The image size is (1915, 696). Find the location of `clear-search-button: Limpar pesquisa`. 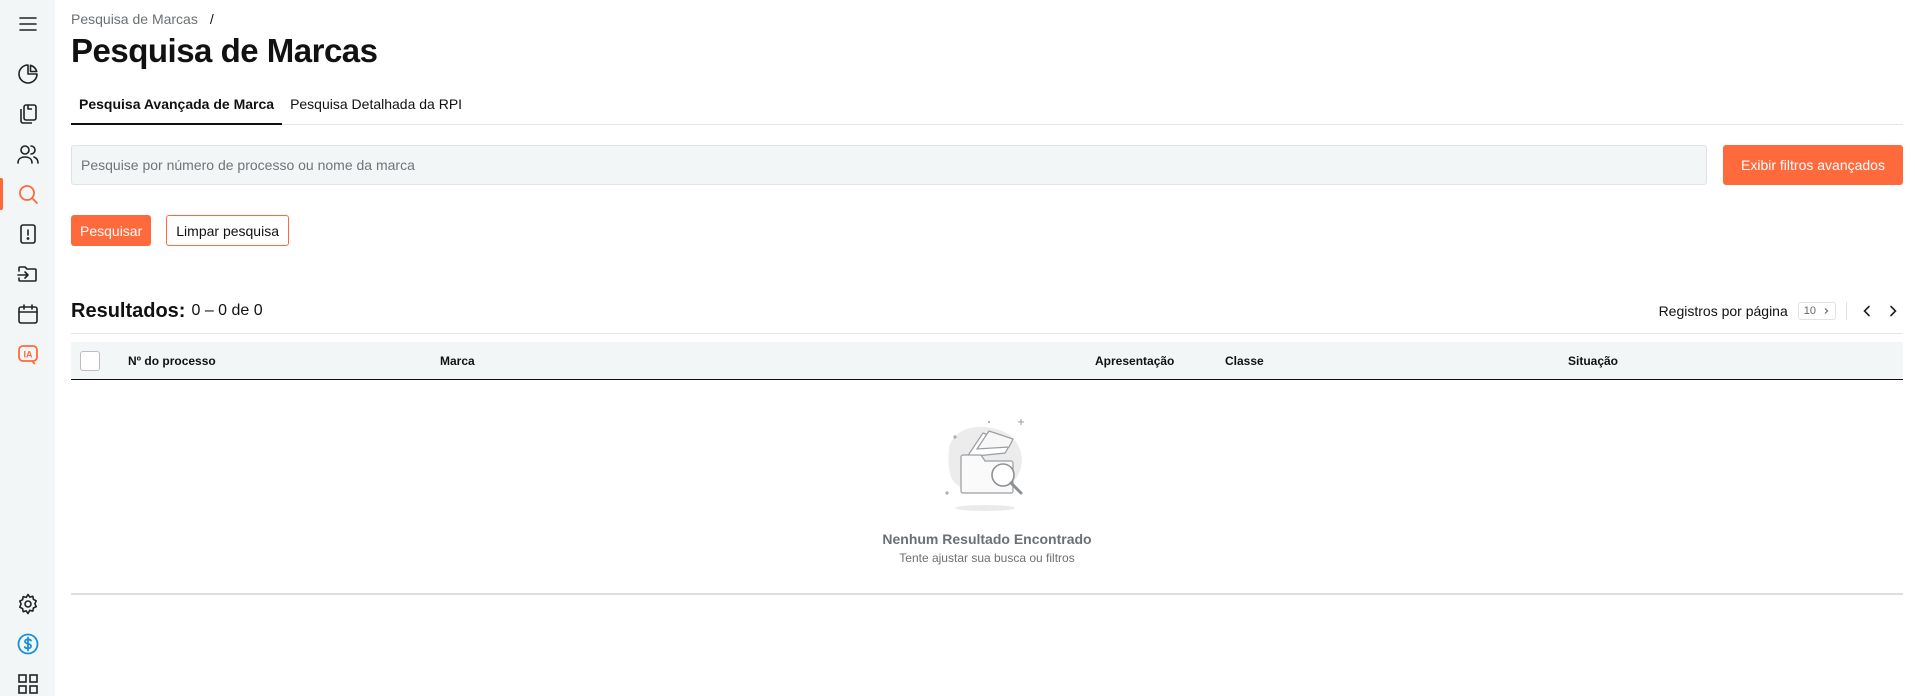

clear-search-button: Limpar pesquisa is located at coordinates (227, 230).